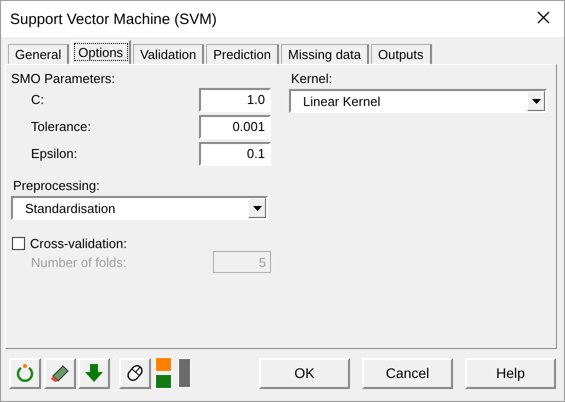  Describe the element at coordinates (325, 54) in the screenshot. I see `tab: Missing data` at that location.